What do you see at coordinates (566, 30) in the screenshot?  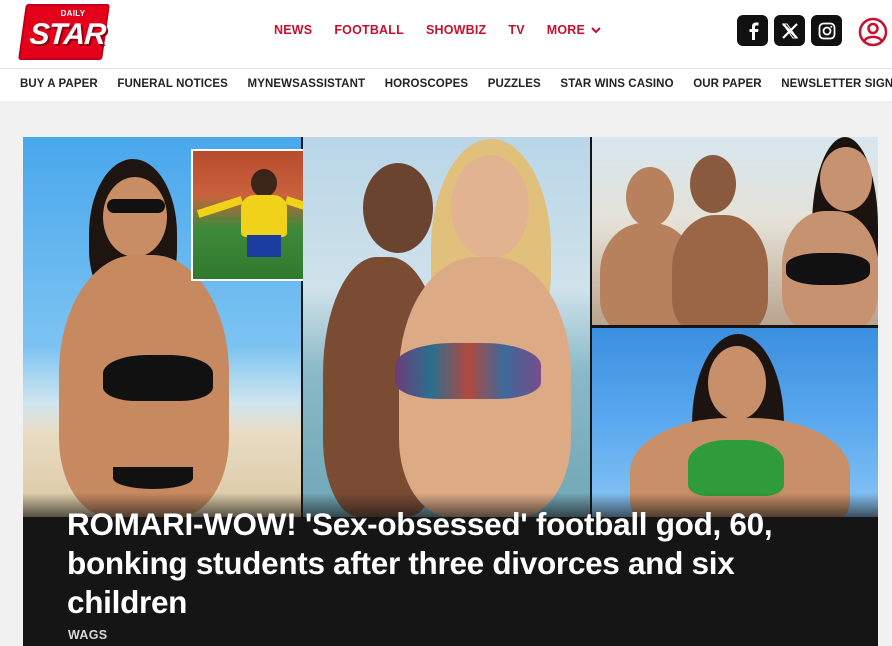 I see `nav-more-label: MORE` at bounding box center [566, 30].